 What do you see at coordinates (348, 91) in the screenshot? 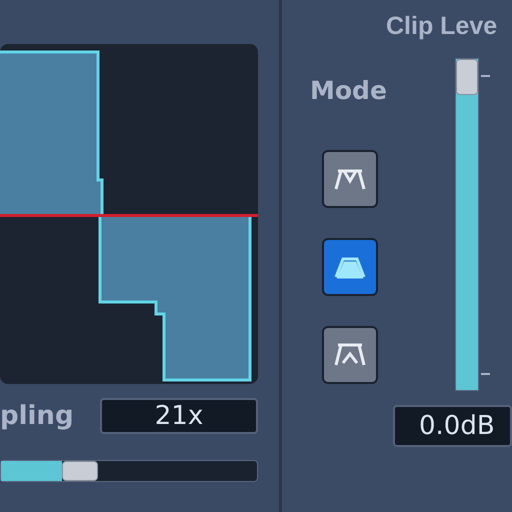
I see `mode-label: Mode` at bounding box center [348, 91].